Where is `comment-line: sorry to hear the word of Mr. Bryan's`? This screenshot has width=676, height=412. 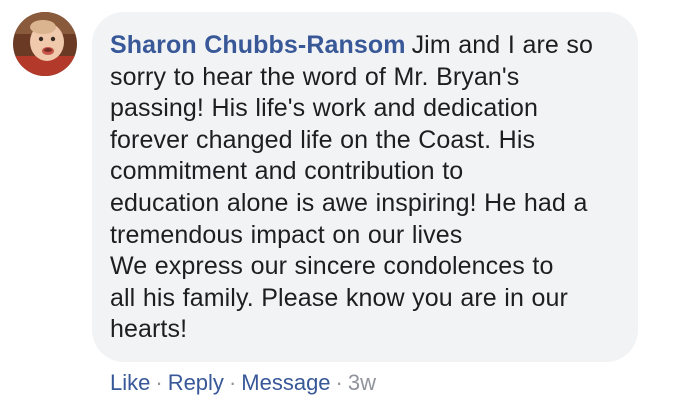
comment-line: sorry to hear the word of Mr. Bryan's is located at coordinates (315, 76).